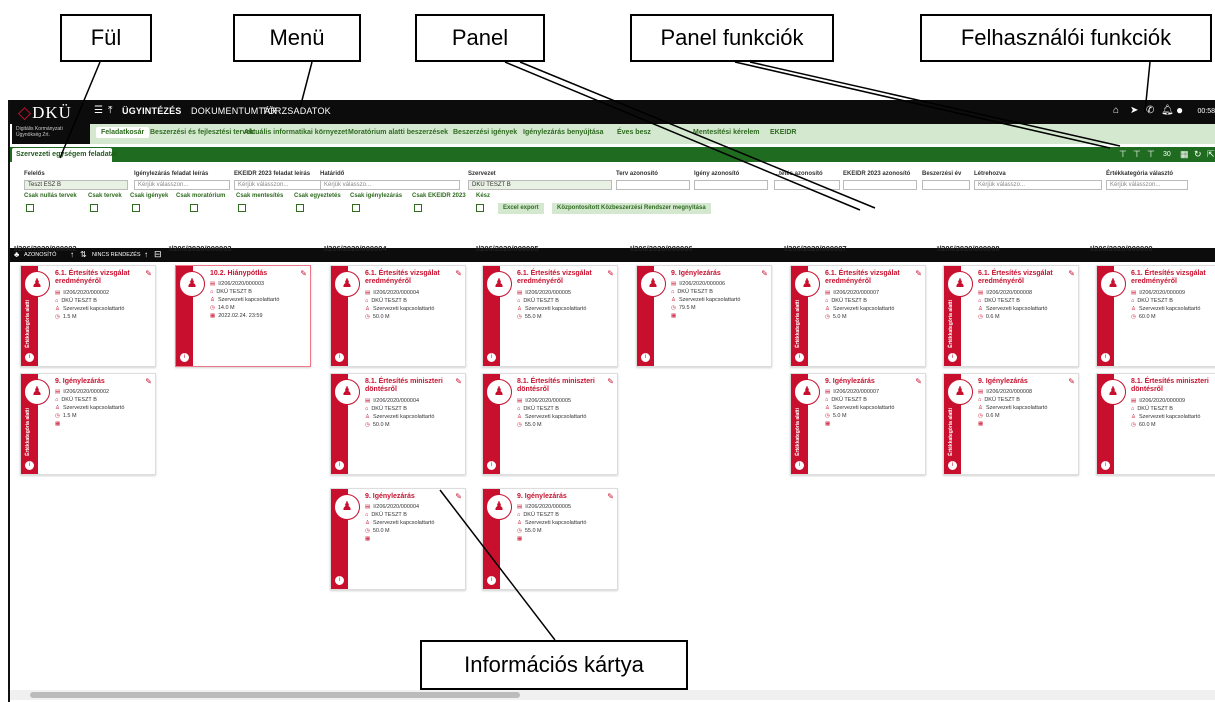  What do you see at coordinates (1184, 154) in the screenshot?
I see `grid-view-icon: ▦` at bounding box center [1184, 154].